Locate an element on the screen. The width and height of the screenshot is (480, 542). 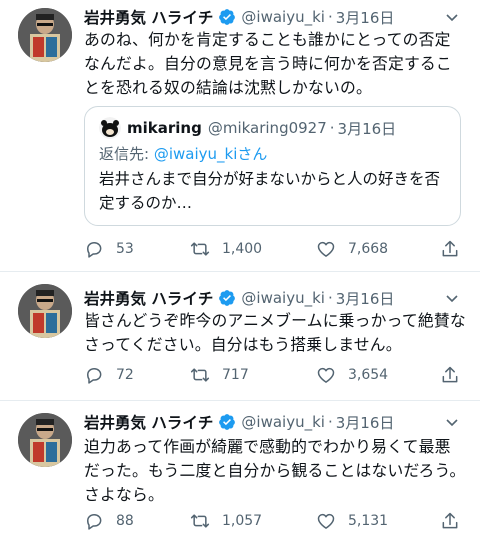
tweet-actions: 88 1,057 5,131 is located at coordinates (276, 521).